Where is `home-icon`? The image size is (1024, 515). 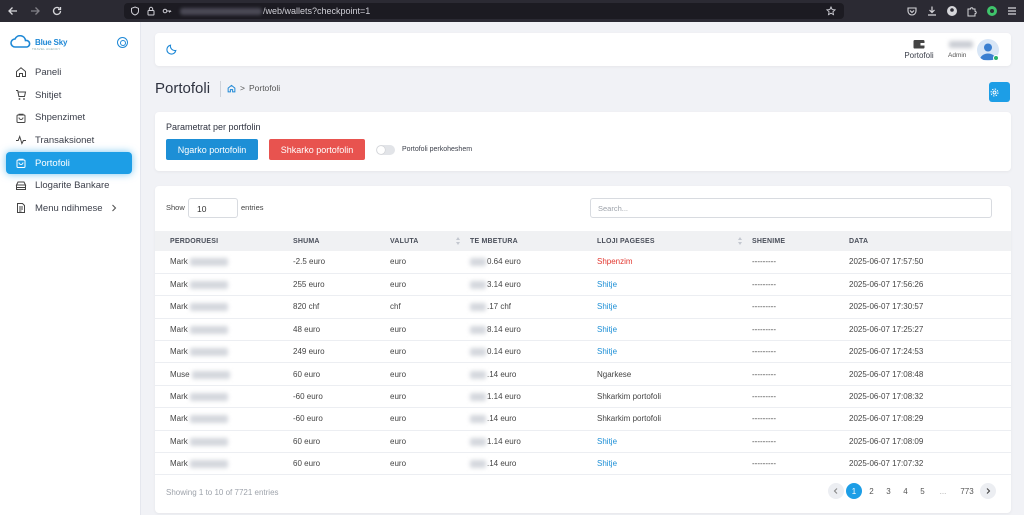 home-icon is located at coordinates (231, 88).